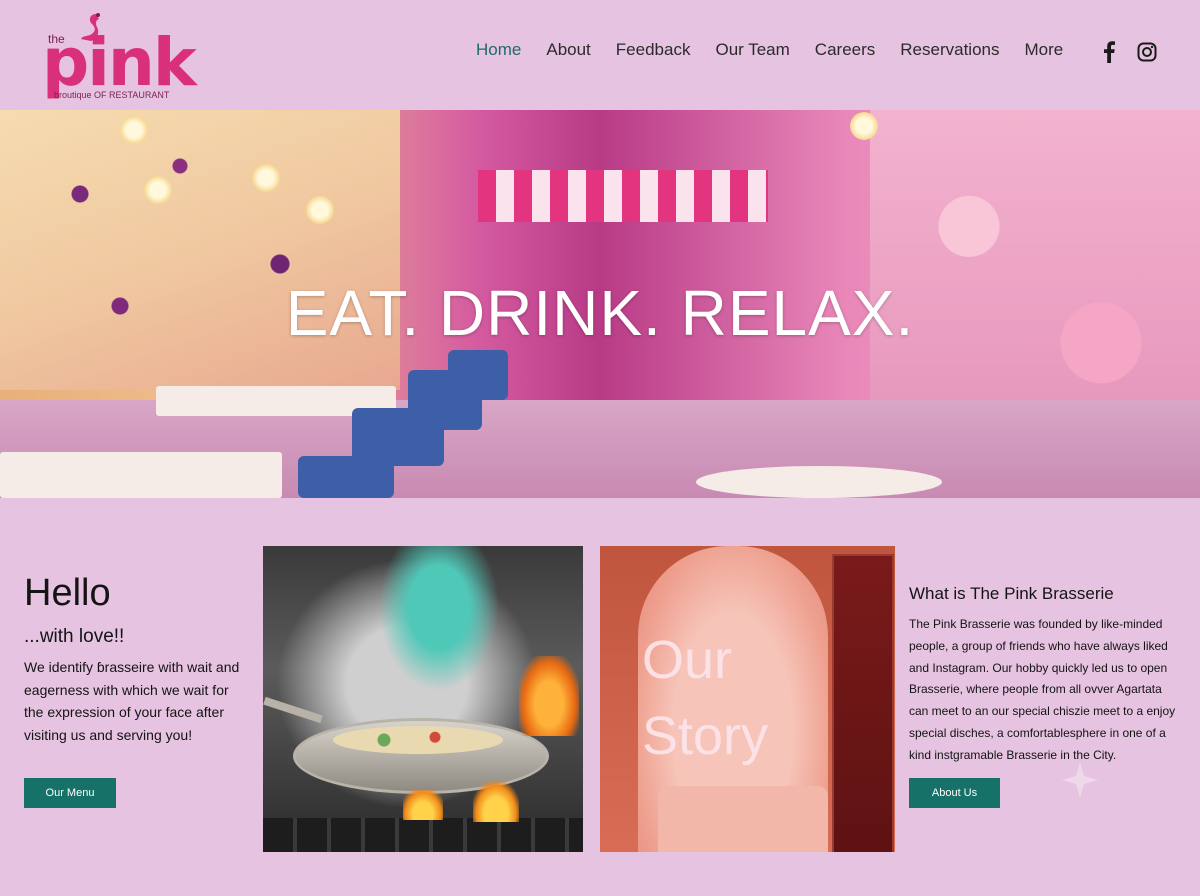 The height and width of the screenshot is (896, 1200). Describe the element at coordinates (752, 50) in the screenshot. I see `nav-item-our-team: Our Team` at that location.